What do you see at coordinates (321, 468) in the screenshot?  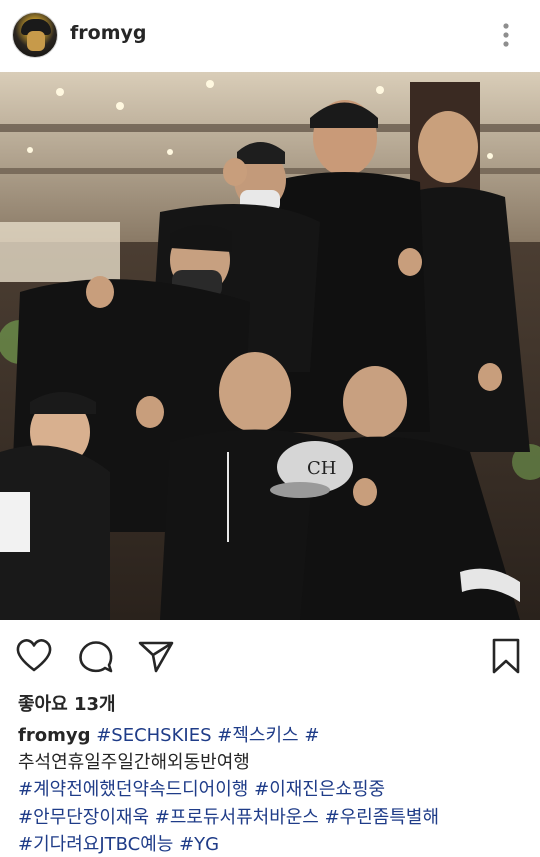 I see `svg-text: CH` at bounding box center [321, 468].